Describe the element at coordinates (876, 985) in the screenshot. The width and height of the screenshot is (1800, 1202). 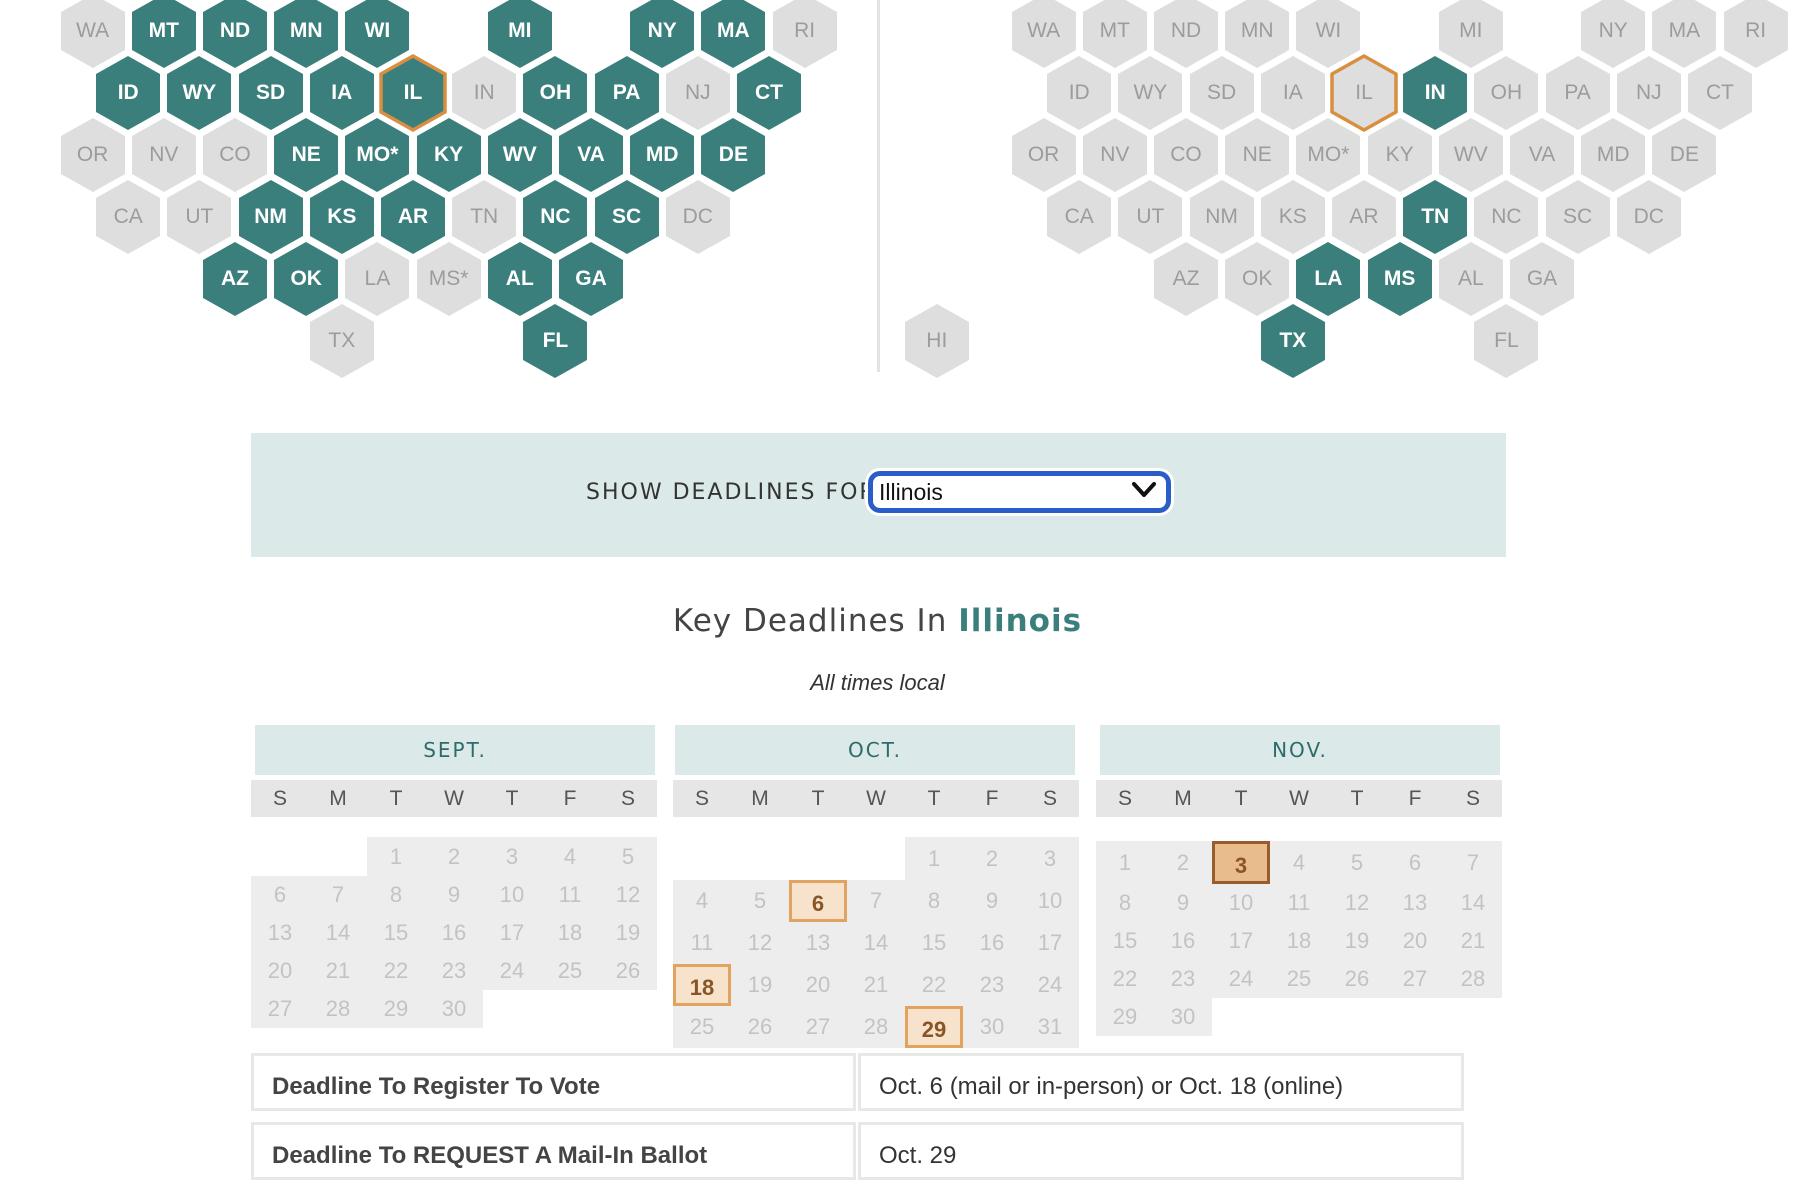
I see `calendar-day: 21` at that location.